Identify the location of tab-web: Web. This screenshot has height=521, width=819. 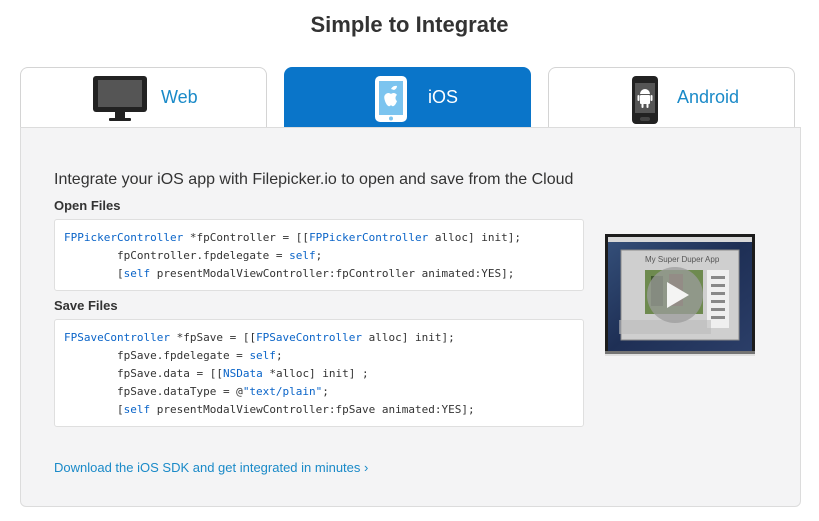
(143, 97).